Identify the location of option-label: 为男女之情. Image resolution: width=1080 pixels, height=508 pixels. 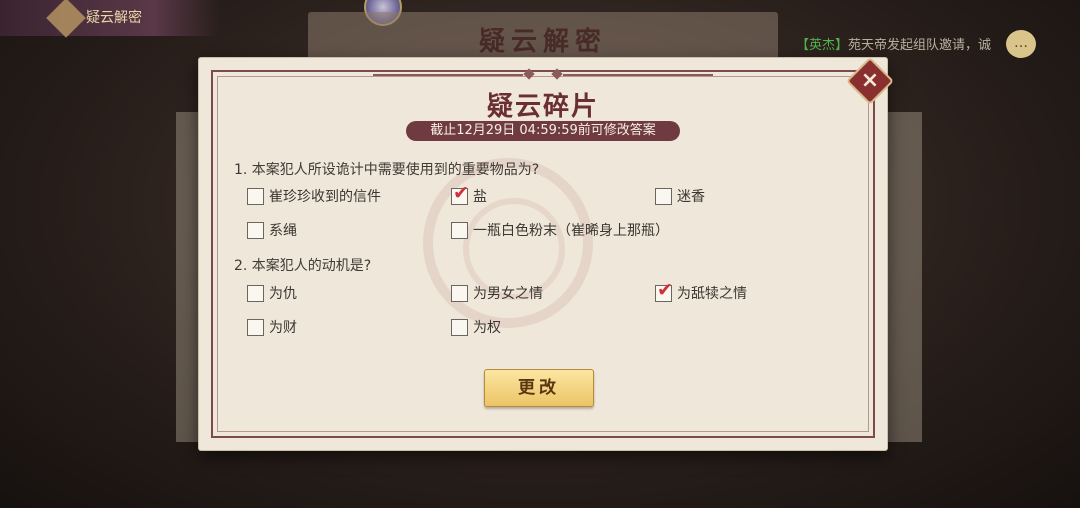
(508, 294).